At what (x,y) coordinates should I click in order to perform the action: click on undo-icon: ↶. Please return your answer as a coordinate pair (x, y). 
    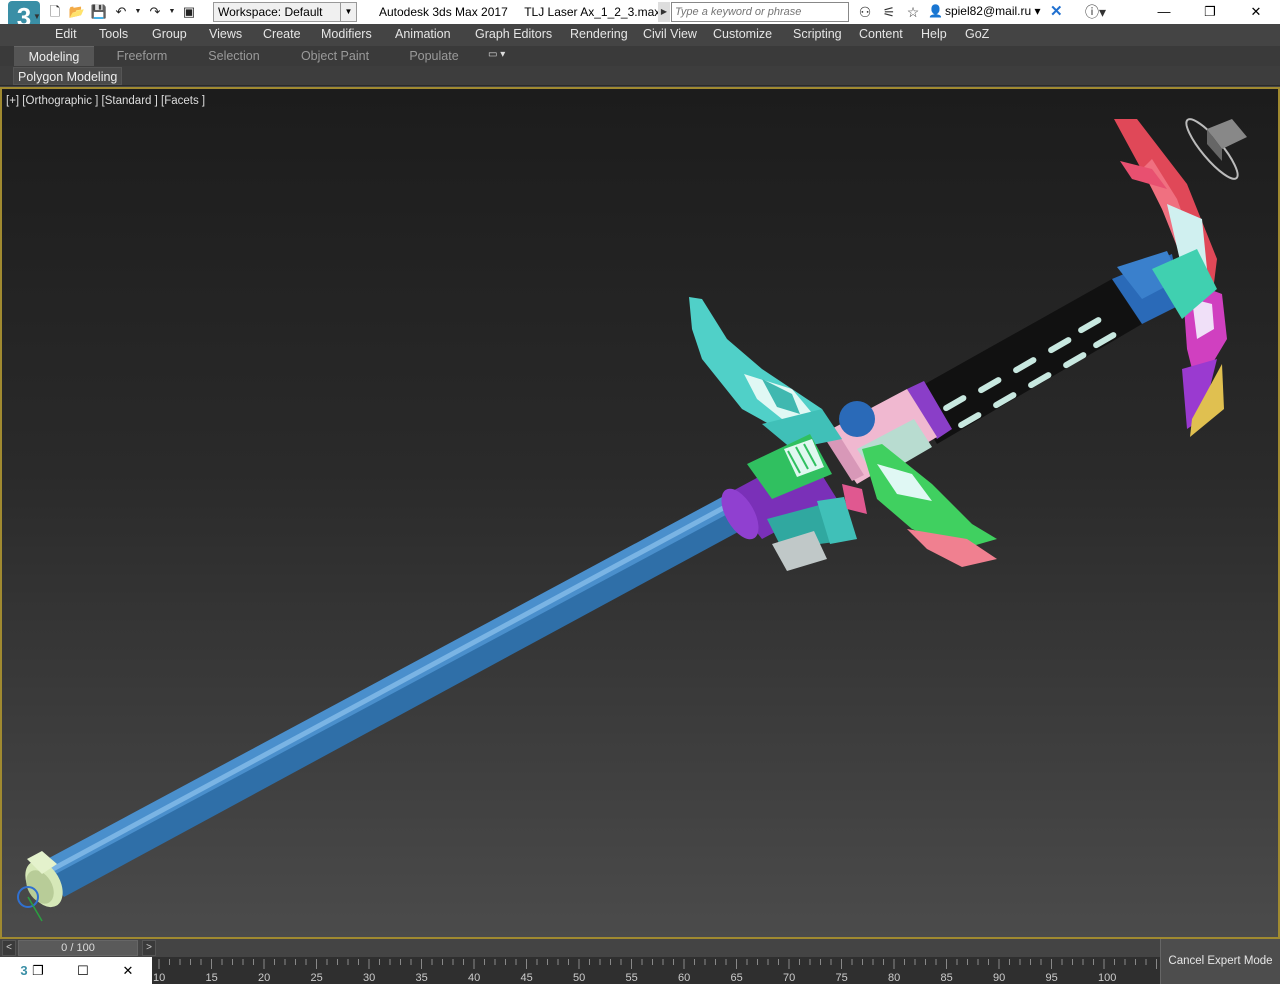
    Looking at the image, I should click on (121, 12).